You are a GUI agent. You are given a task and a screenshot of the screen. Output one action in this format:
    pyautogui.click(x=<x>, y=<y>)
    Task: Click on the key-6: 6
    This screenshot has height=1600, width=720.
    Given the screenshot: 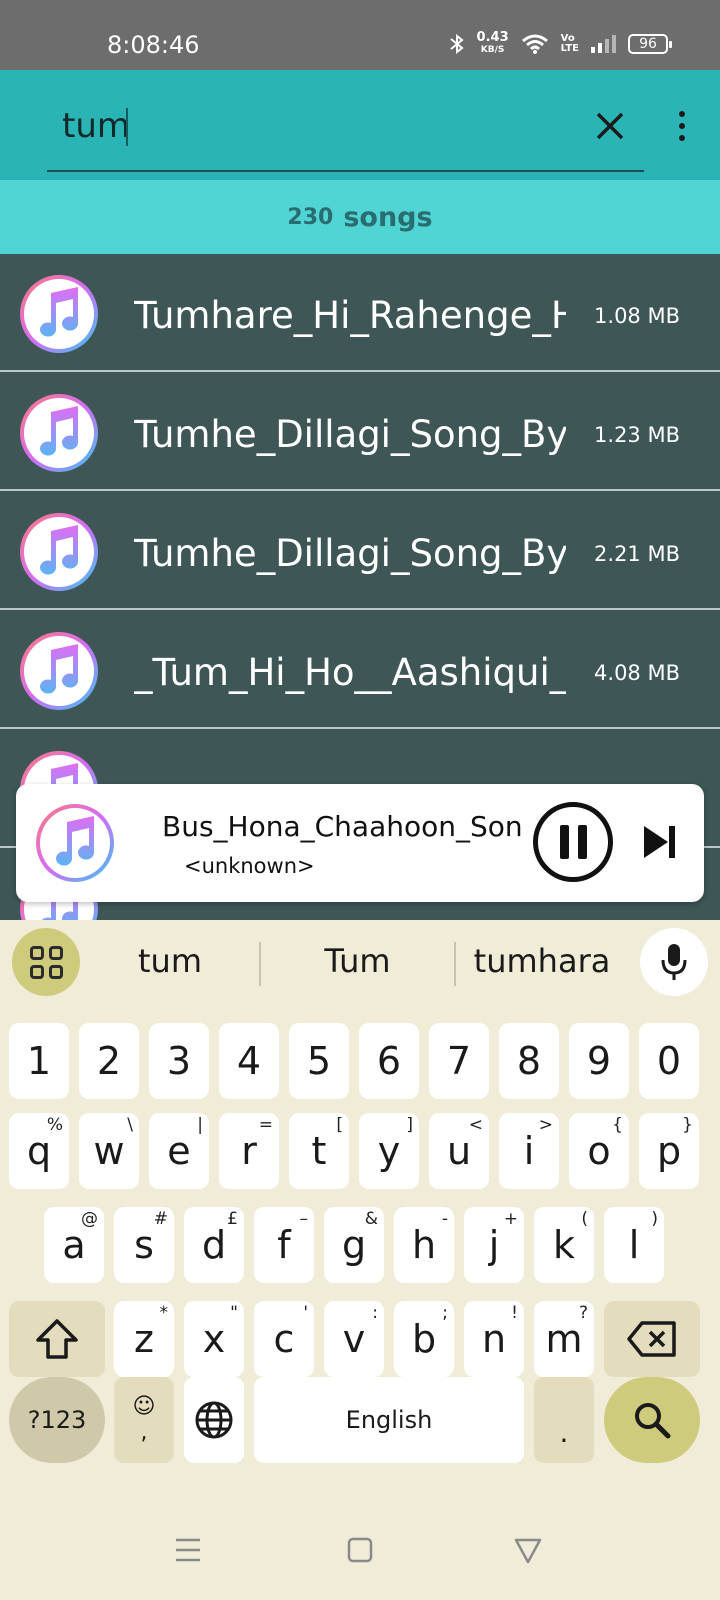 What is the action you would take?
    pyautogui.click(x=389, y=1061)
    